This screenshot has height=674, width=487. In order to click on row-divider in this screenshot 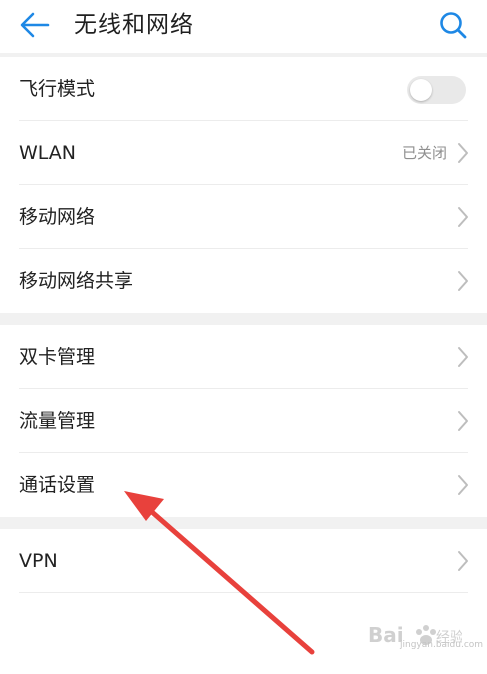, I will do `click(243, 592)`.